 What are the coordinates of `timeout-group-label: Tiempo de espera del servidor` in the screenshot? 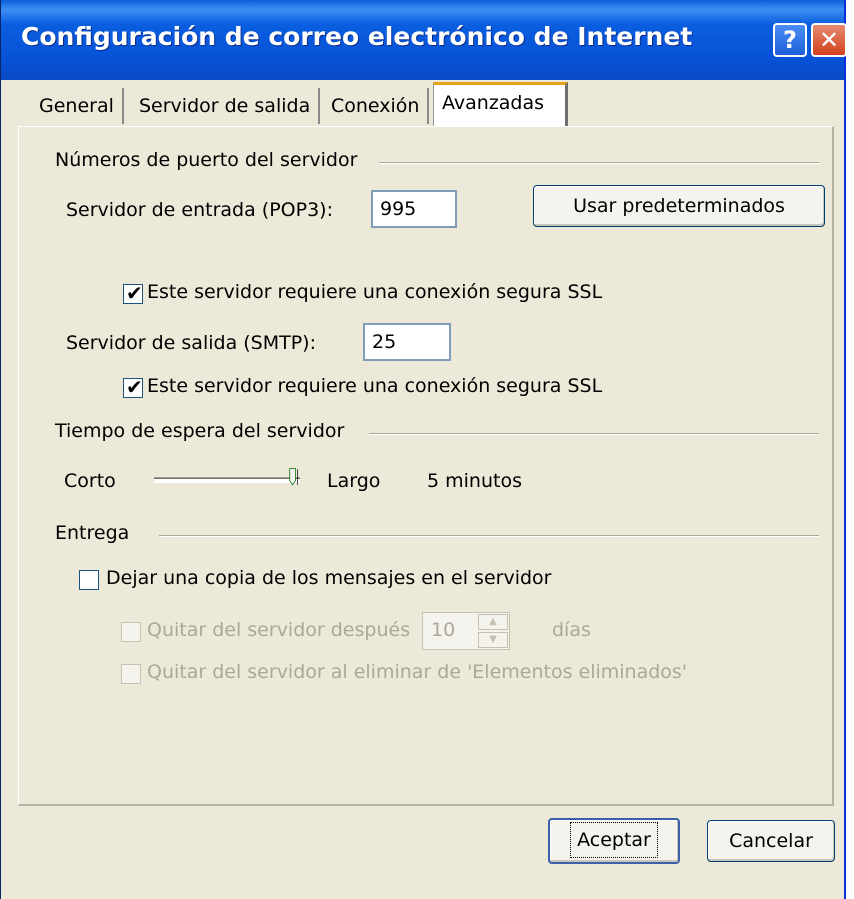 It's located at (204, 431).